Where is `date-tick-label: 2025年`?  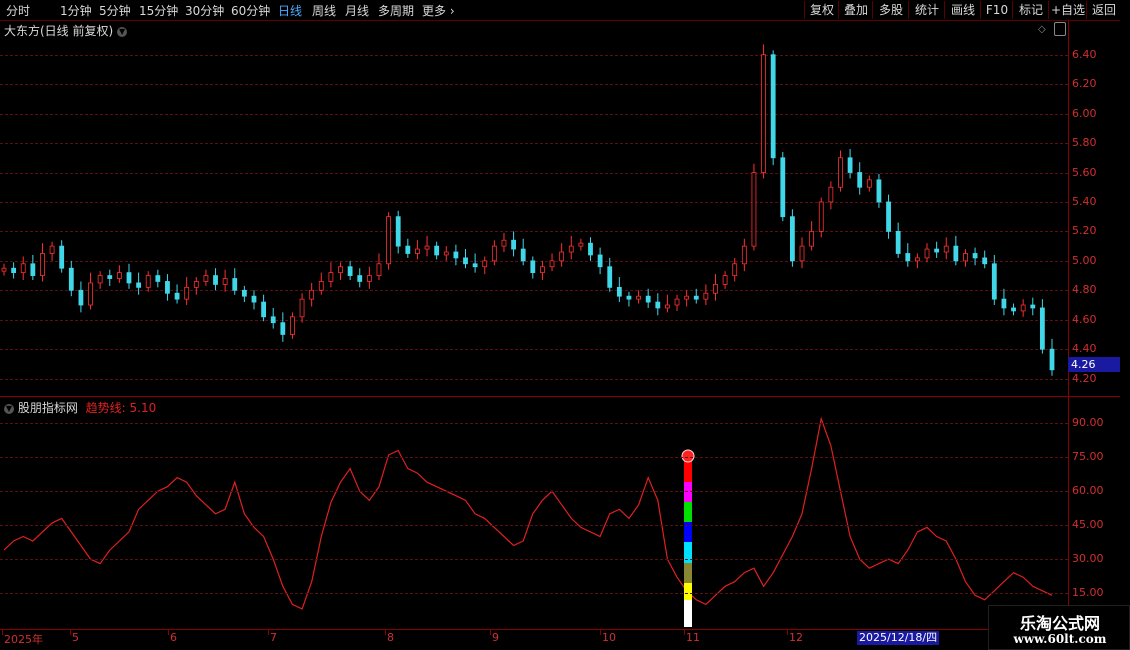
date-tick-label: 2025年 is located at coordinates (23, 639).